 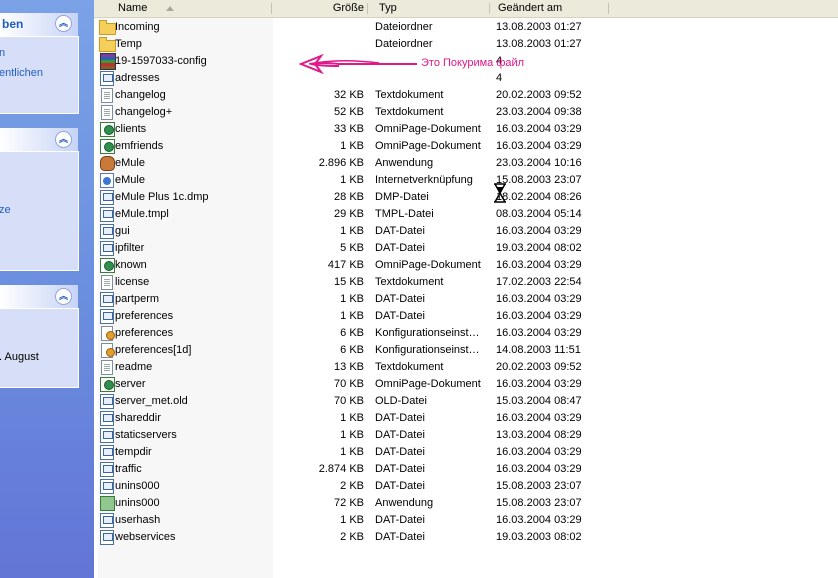 What do you see at coordinates (139, 146) in the screenshot?
I see `file-name: emfriends` at bounding box center [139, 146].